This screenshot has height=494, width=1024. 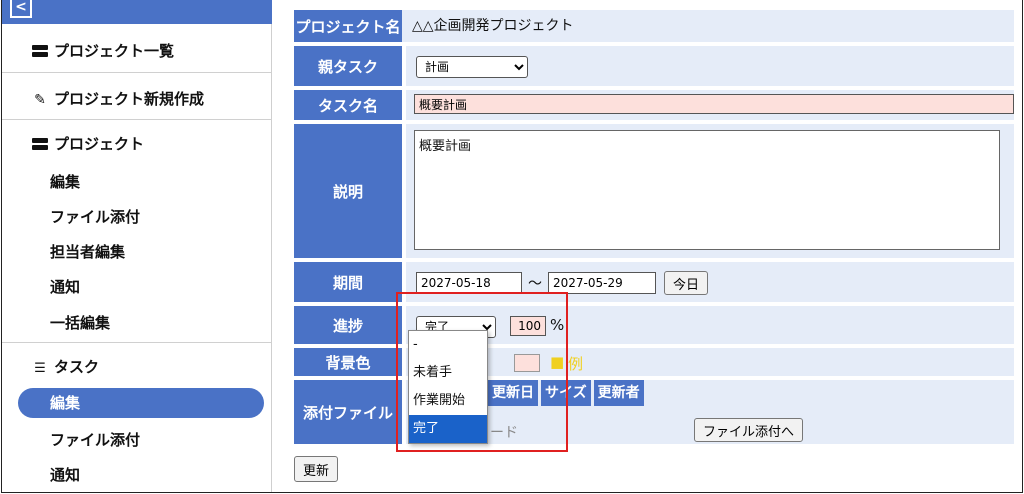 What do you see at coordinates (348, 105) in the screenshot?
I see `task-name-label: タスク名` at bounding box center [348, 105].